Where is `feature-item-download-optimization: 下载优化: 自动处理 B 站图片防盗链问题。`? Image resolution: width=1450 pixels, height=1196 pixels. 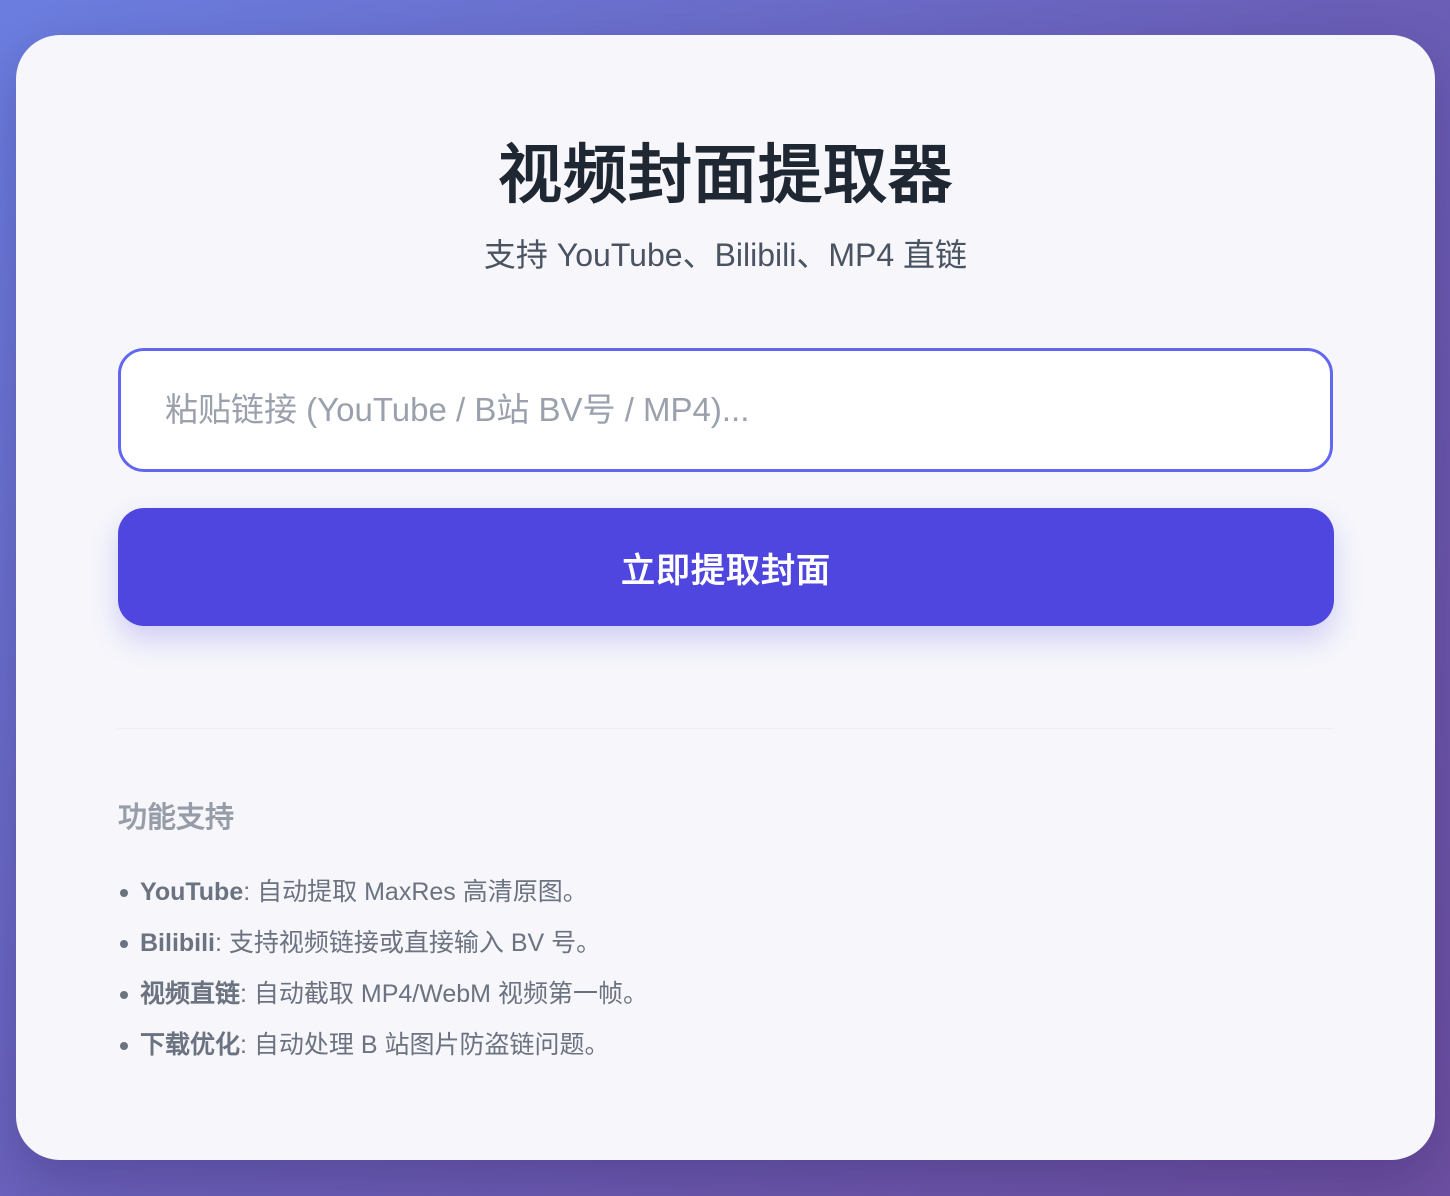 feature-item-download-optimization: 下载优化: 自动处理 B 站图片防盗链问题。 is located at coordinates (383, 1045).